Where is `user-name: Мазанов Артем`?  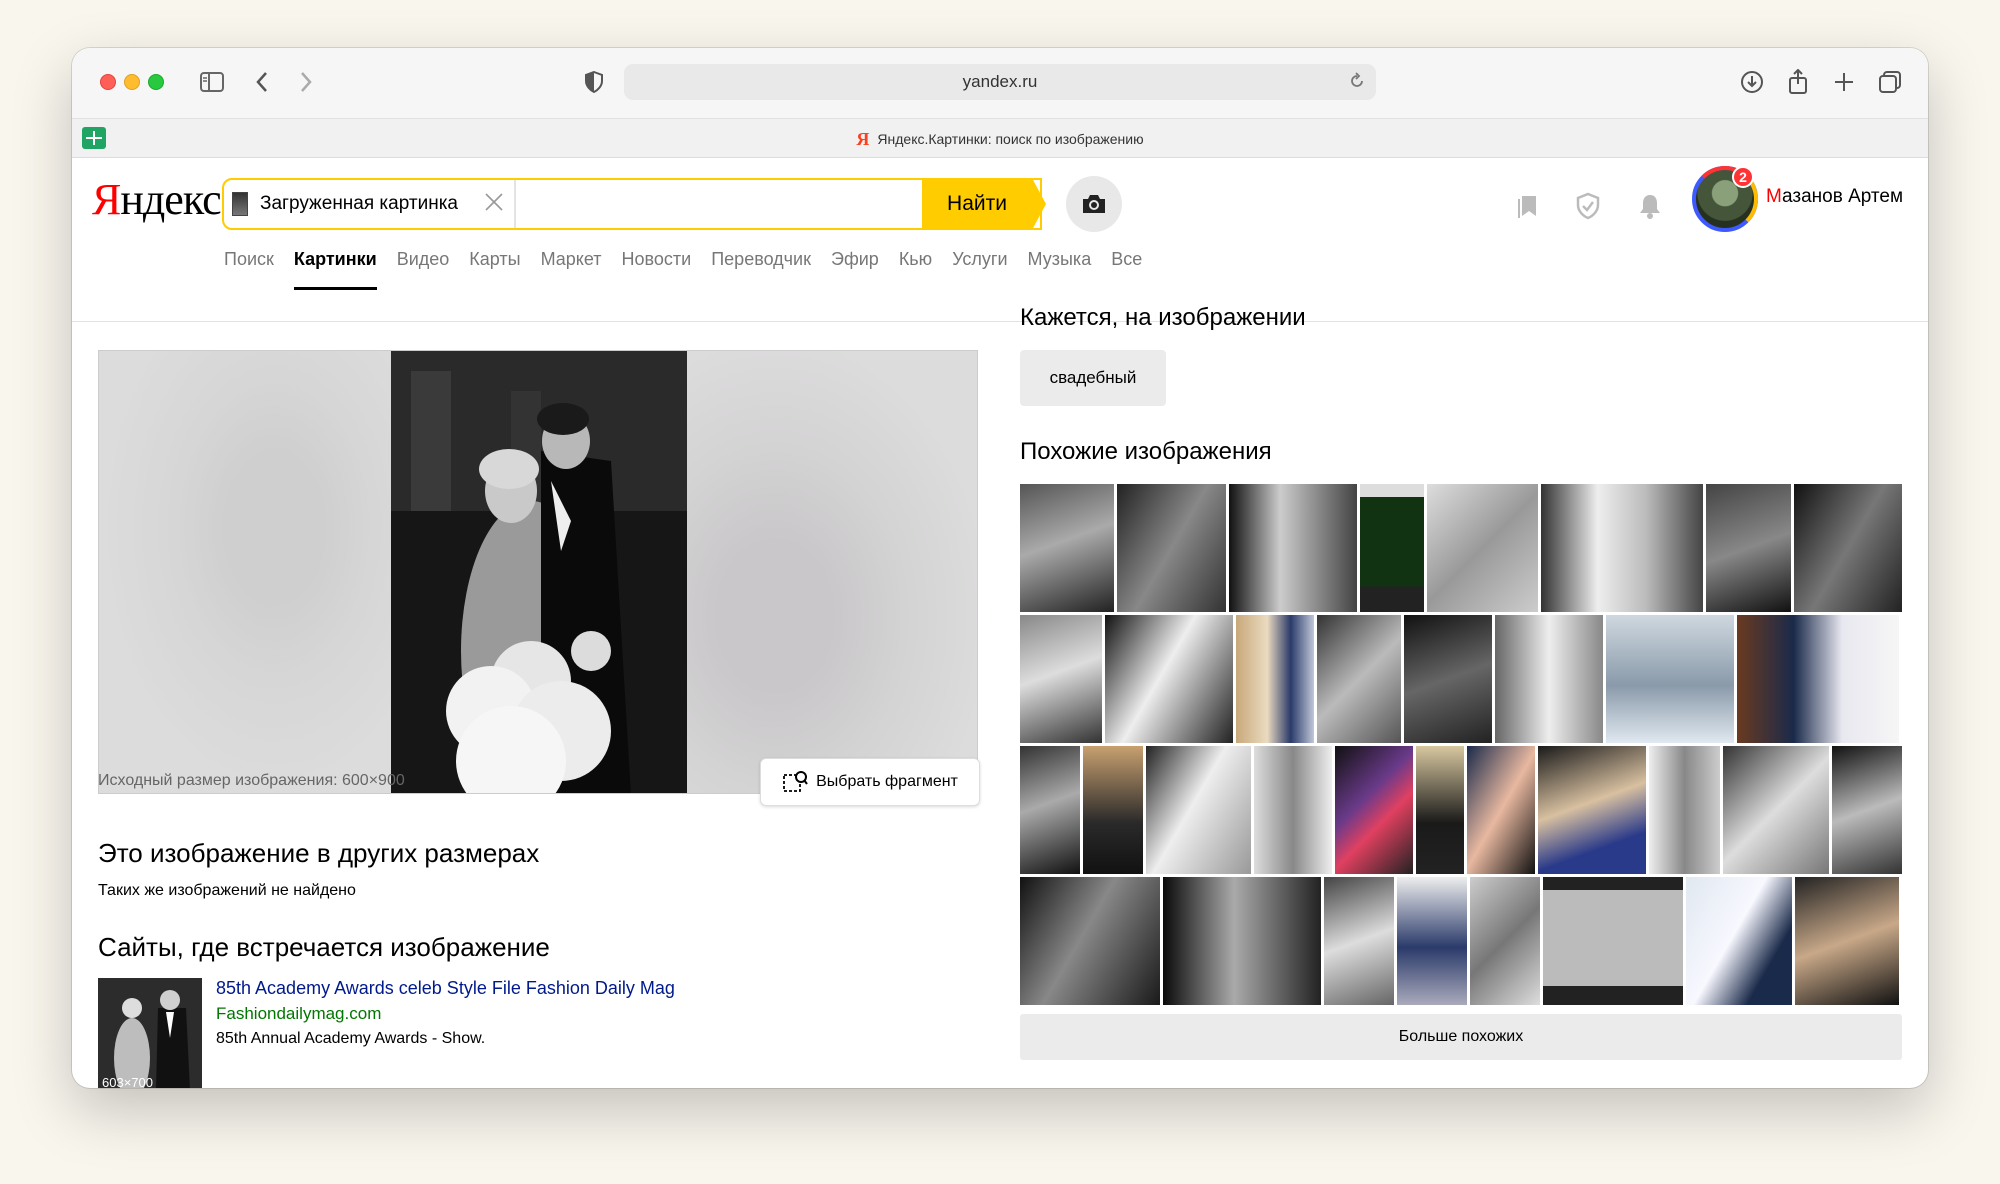 user-name: Мазанов Артем is located at coordinates (1834, 197).